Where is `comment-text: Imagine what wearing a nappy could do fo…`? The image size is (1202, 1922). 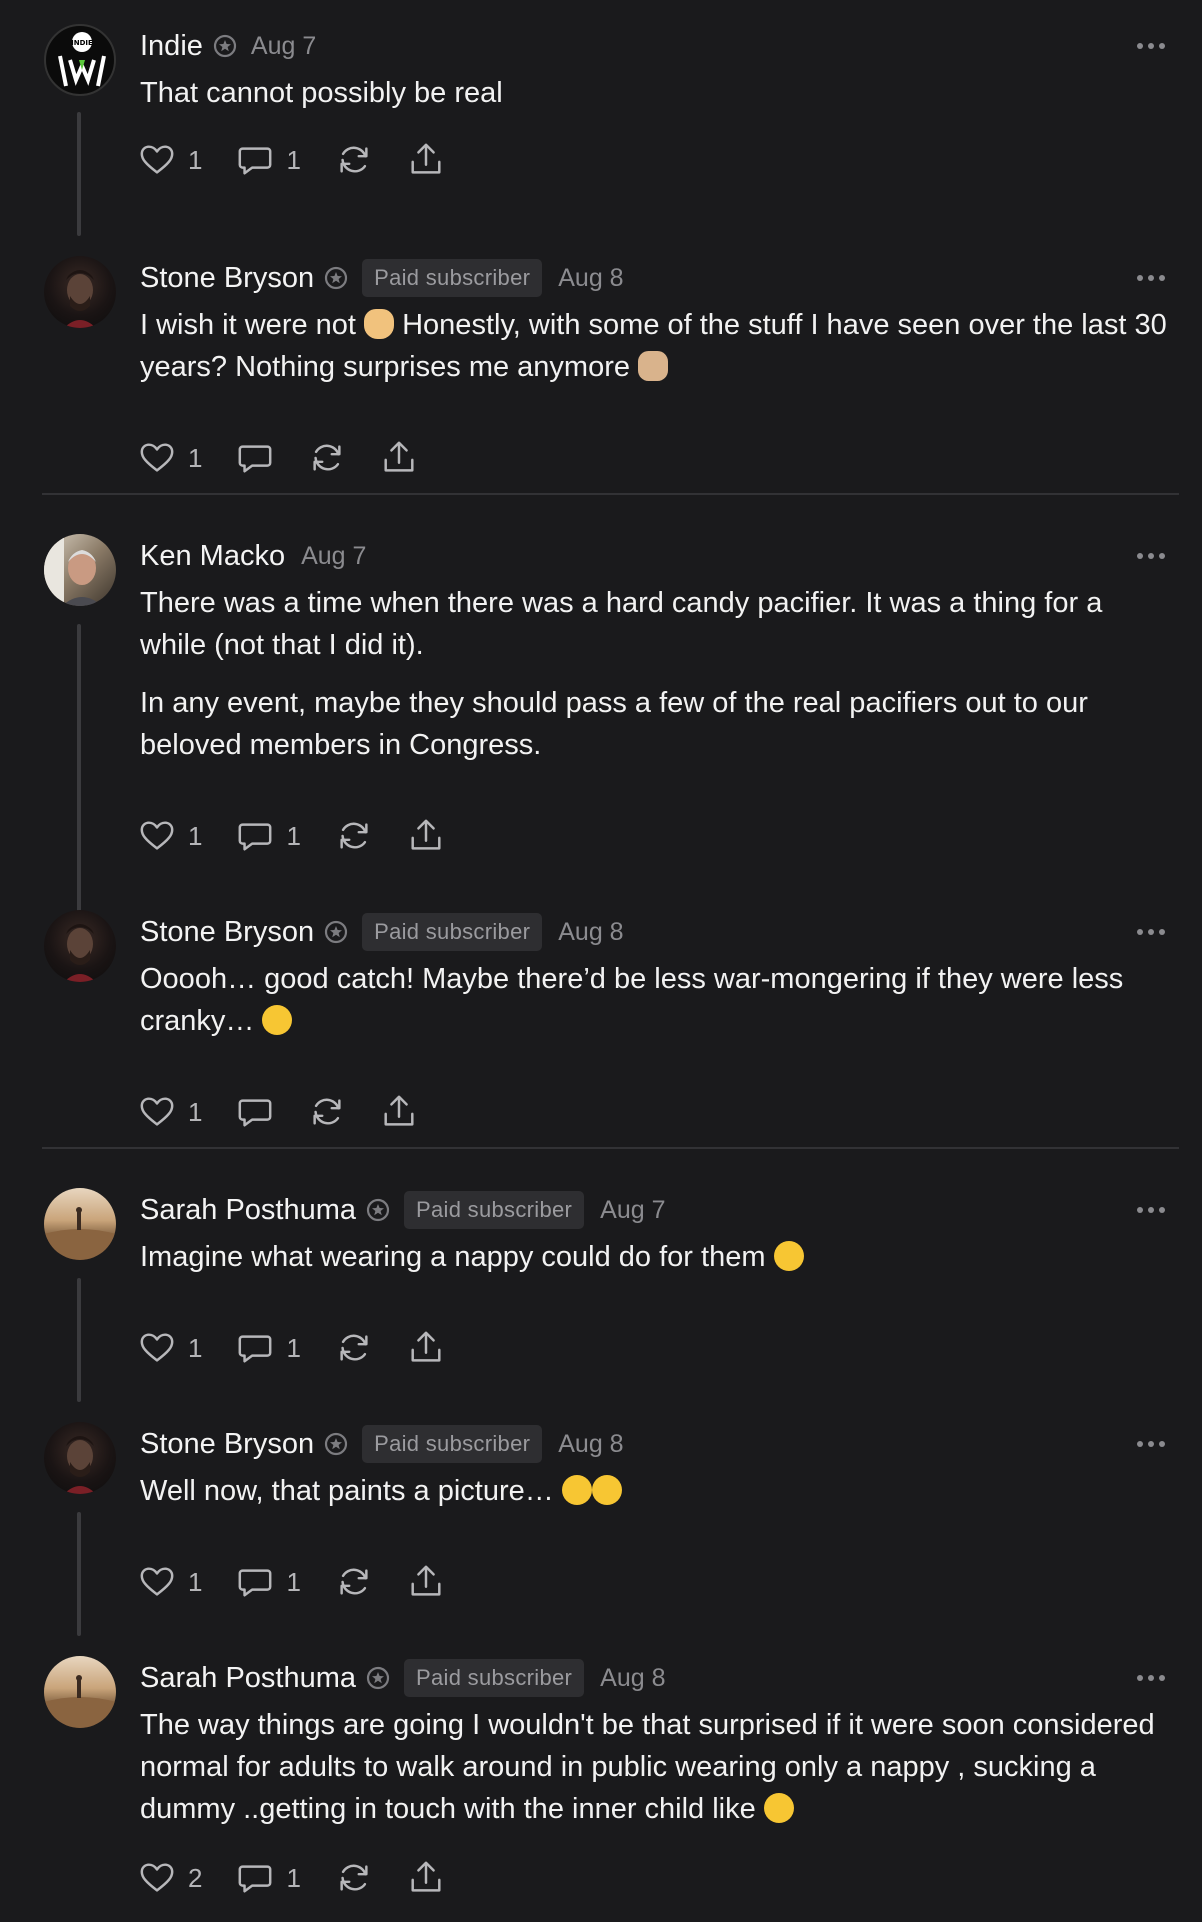
comment-text: Imagine what wearing a nappy could do fo… is located at coordinates (655, 1257).